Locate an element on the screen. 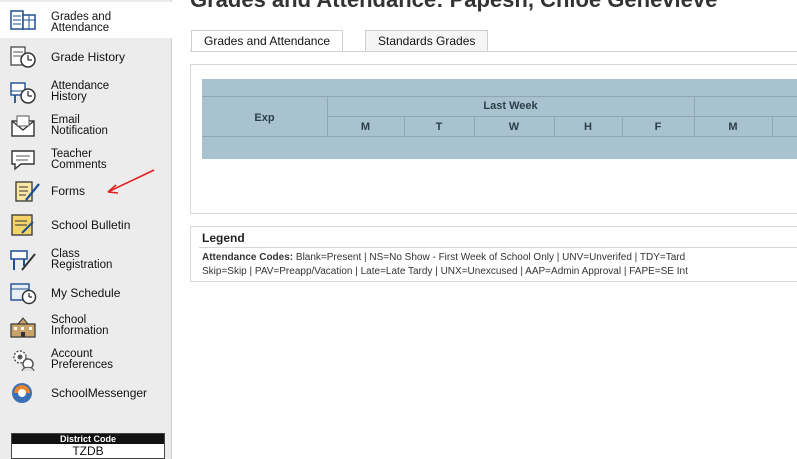 The image size is (797, 459). column-header-exp: Exp is located at coordinates (264, 118).